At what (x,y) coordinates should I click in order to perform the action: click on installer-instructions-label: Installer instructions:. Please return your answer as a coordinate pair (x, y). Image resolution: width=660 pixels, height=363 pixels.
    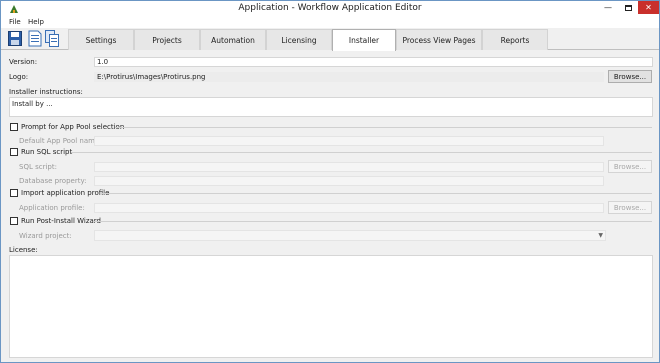
    Looking at the image, I should click on (46, 92).